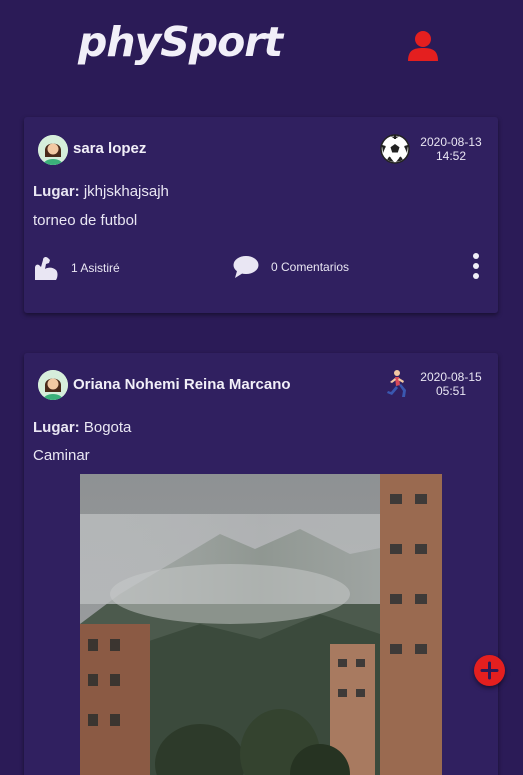 The width and height of the screenshot is (523, 775). I want to click on soccer-ball-icon, so click(395, 149).